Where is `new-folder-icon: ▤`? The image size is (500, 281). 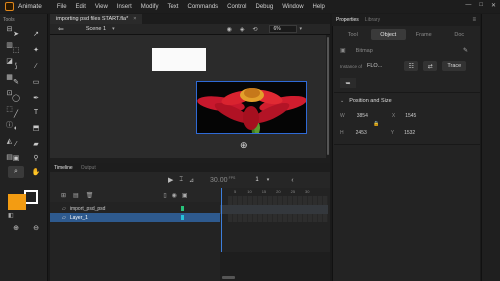 new-folder-icon: ▤ is located at coordinates (76, 195).